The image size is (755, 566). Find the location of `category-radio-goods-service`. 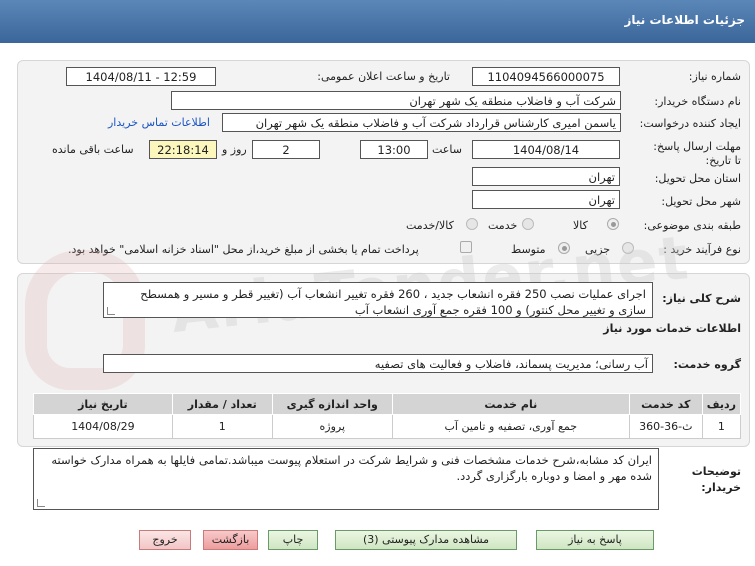

category-radio-goods-service is located at coordinates (472, 224).